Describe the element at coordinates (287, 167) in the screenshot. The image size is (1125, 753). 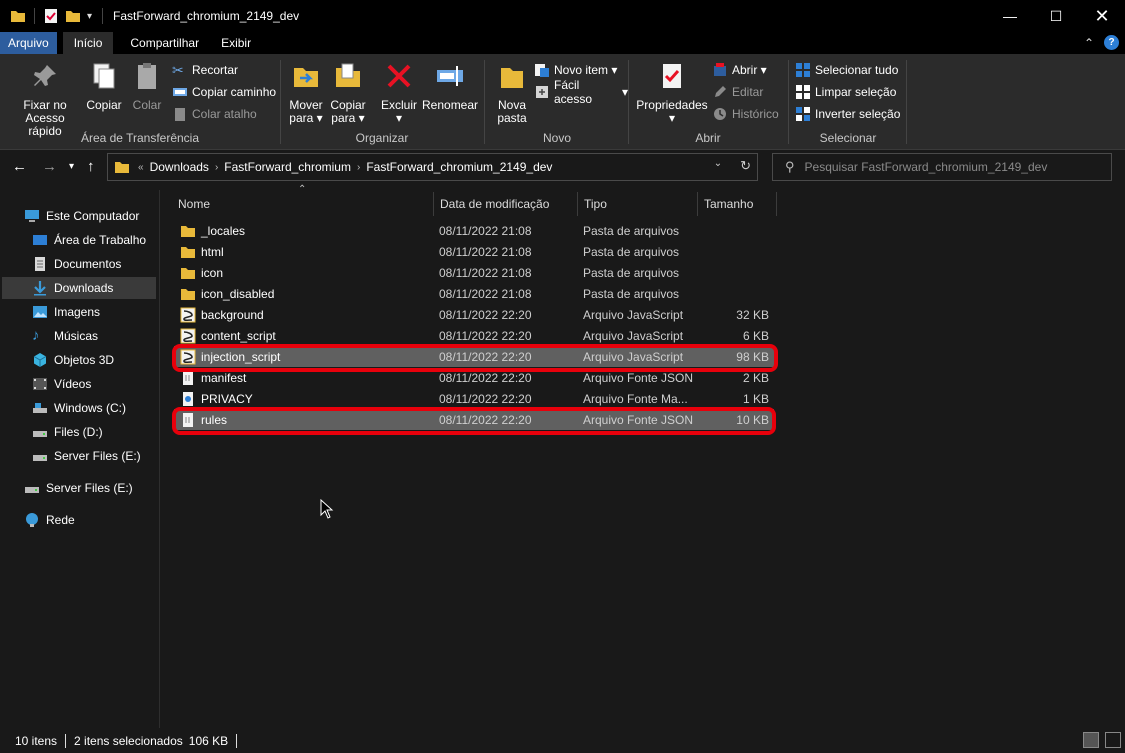
I see `breadcrumb-fastforward-chromium: FastForward_chromium` at that location.